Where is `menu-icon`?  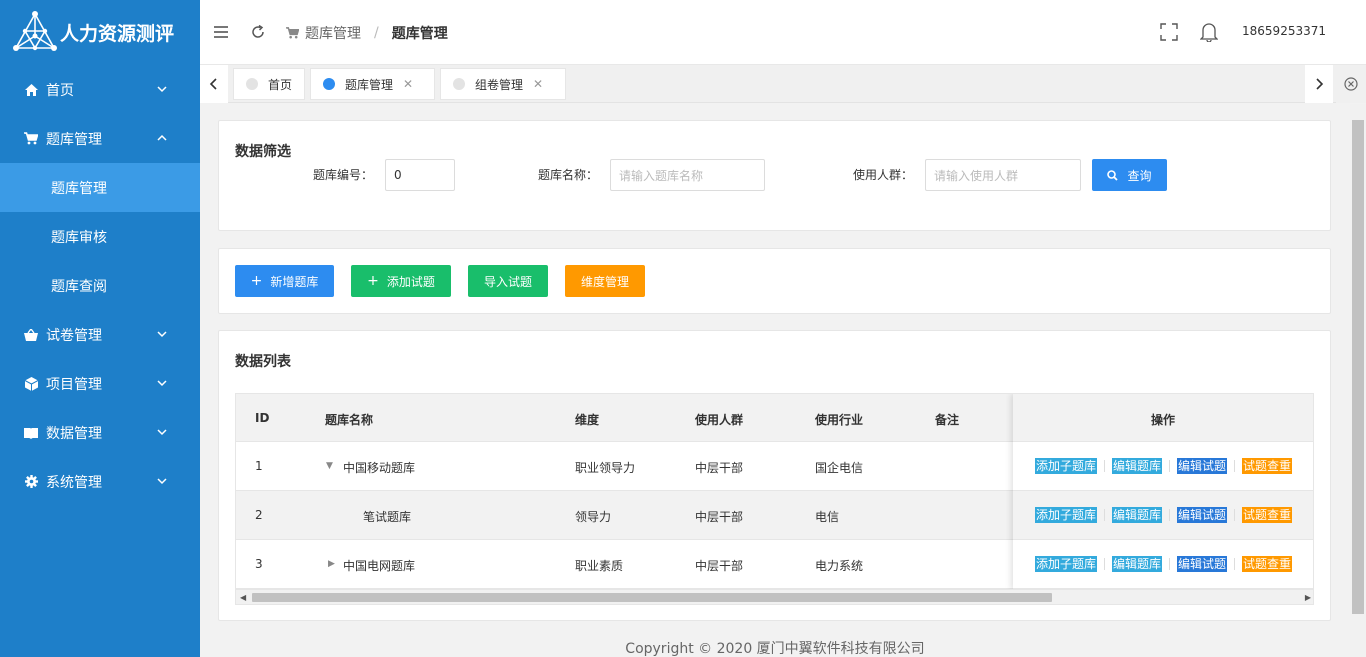 menu-icon is located at coordinates (221, 32).